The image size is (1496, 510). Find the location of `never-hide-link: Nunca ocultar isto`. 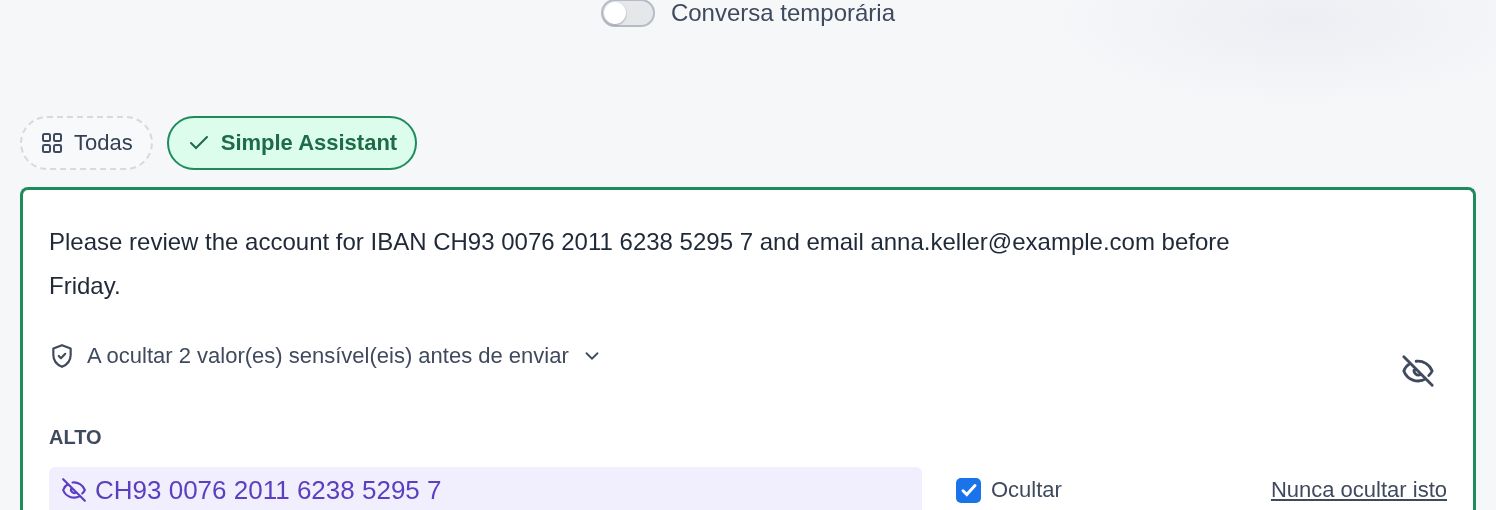

never-hide-link: Nunca ocultar isto is located at coordinates (1358, 490).